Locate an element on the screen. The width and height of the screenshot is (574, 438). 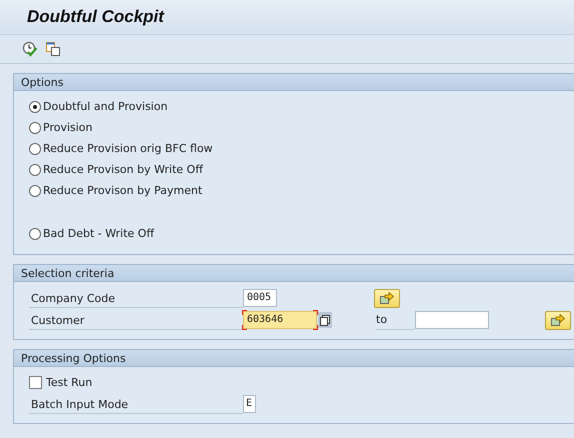
radio-label: Reduce Provison by Payment is located at coordinates (122, 190).